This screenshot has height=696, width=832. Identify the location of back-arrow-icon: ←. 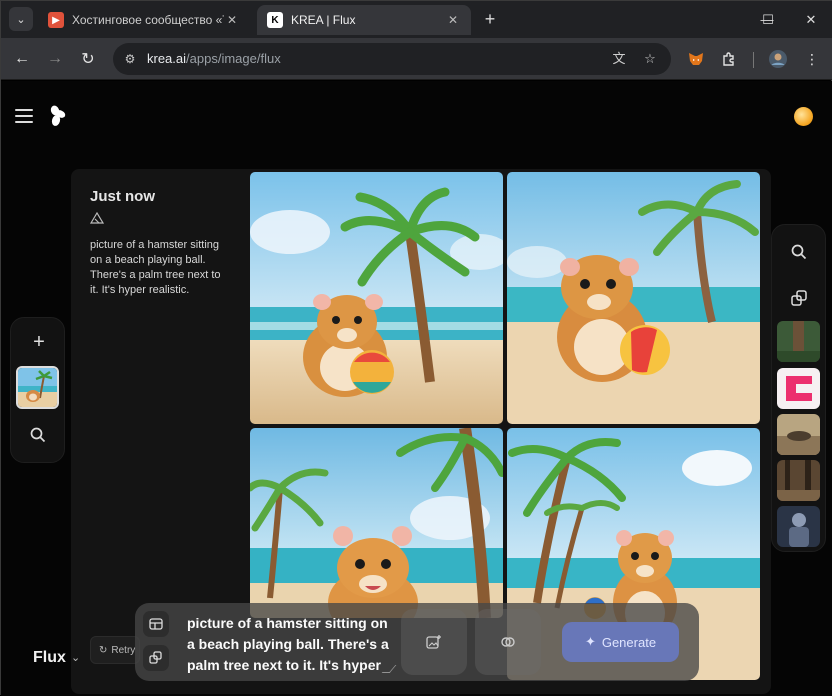
(22, 59).